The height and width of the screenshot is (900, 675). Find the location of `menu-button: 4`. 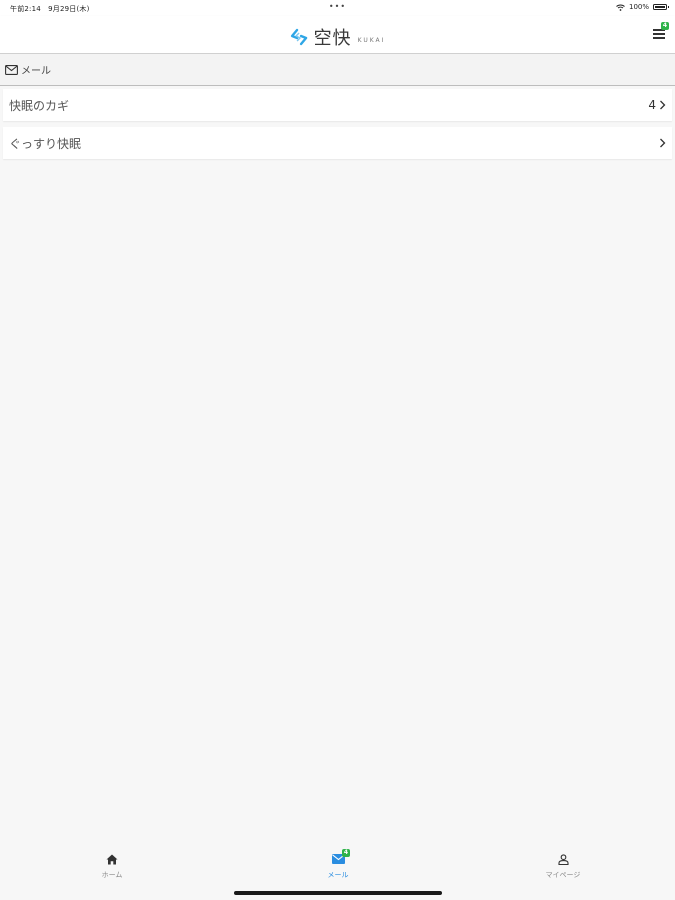

menu-button: 4 is located at coordinates (660, 31).